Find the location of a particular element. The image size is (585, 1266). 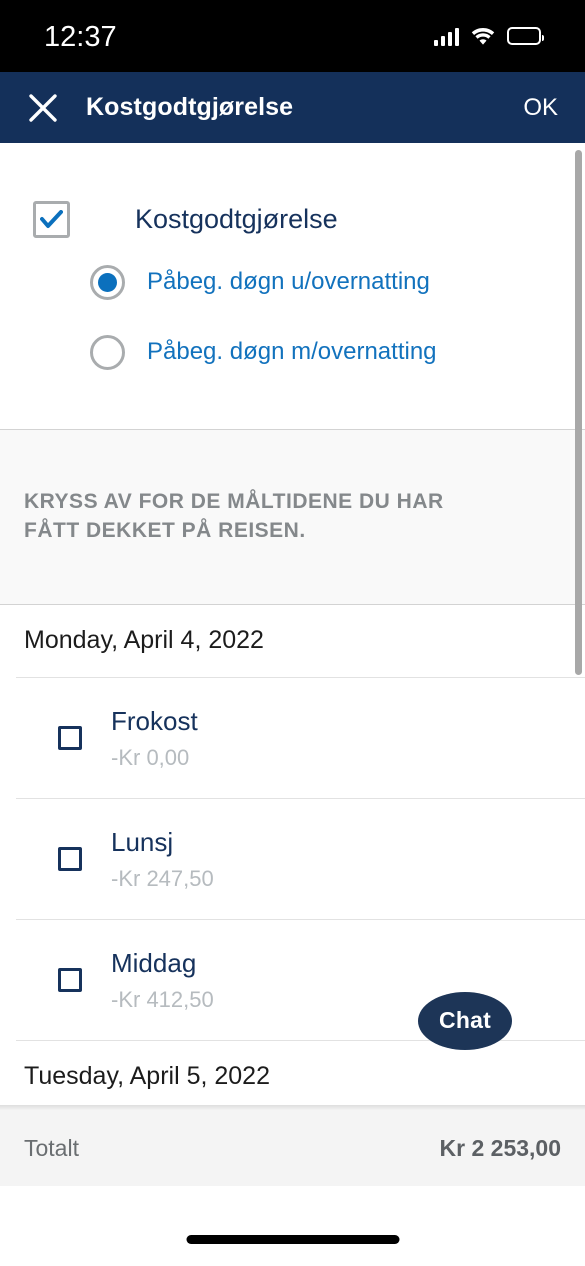

kostgodtgjorelse-label: Kostgodtgjørelse is located at coordinates (236, 218).